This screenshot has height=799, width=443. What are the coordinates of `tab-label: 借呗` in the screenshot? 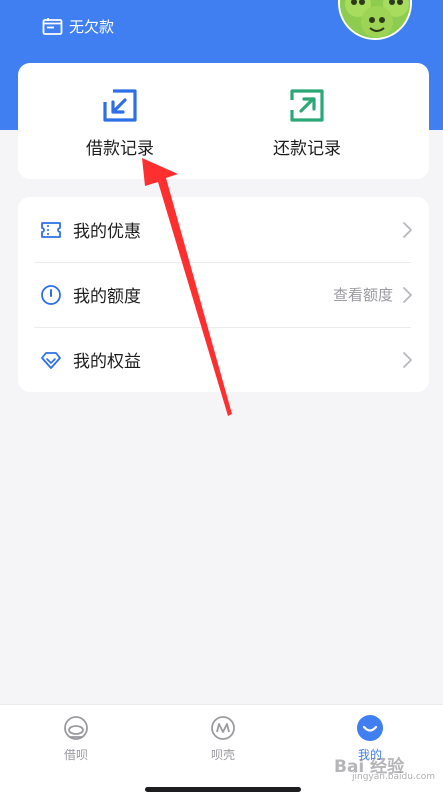 It's located at (75, 755).